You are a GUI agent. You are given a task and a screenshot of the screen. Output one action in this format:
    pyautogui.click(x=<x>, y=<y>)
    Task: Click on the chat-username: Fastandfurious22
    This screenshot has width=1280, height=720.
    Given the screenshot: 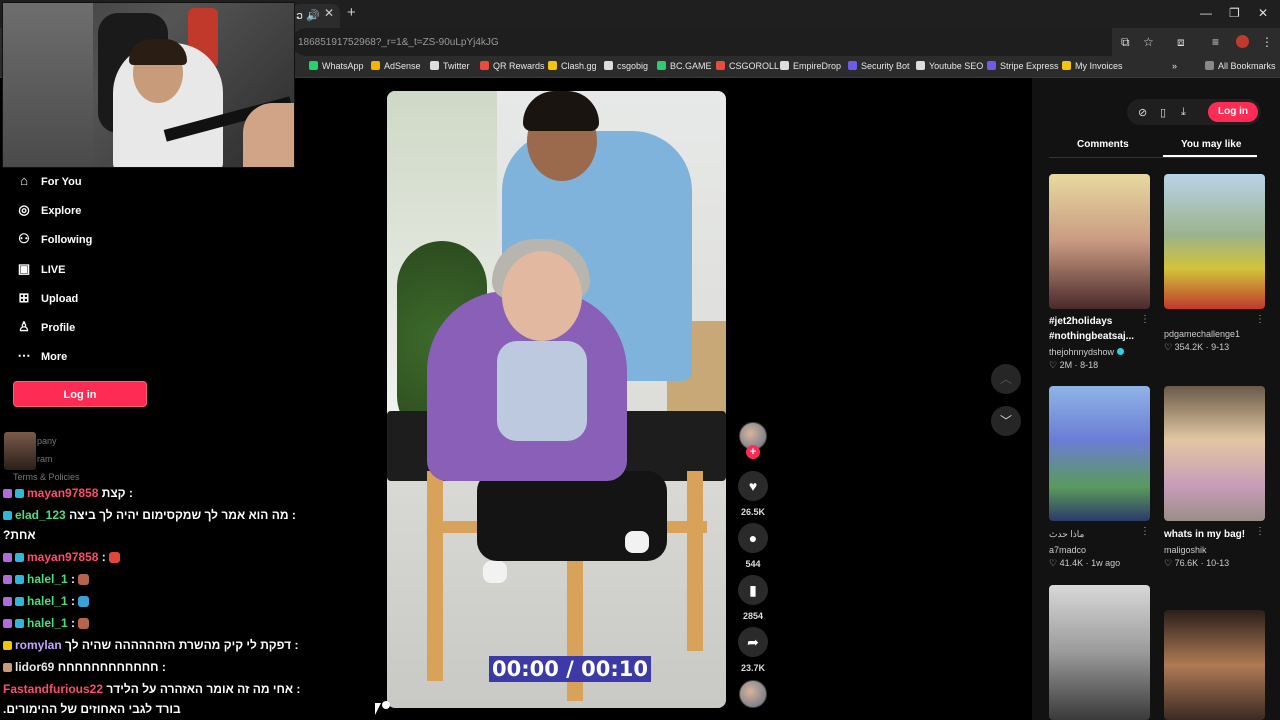 What is the action you would take?
    pyautogui.click(x=53, y=689)
    